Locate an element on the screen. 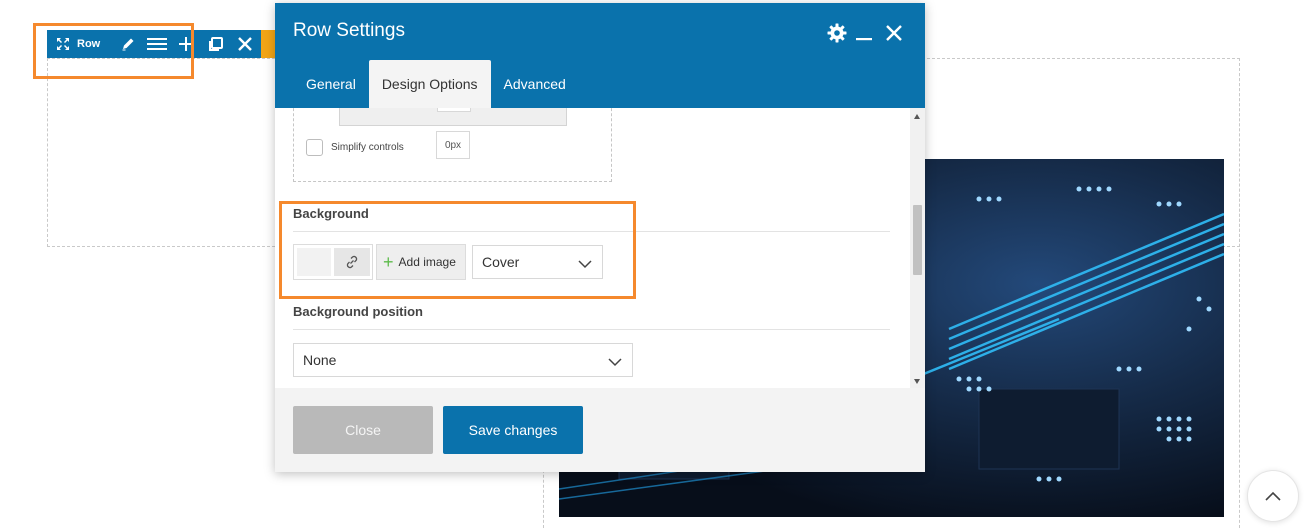 The image size is (1313, 528). background-position-select: None is located at coordinates (463, 360).